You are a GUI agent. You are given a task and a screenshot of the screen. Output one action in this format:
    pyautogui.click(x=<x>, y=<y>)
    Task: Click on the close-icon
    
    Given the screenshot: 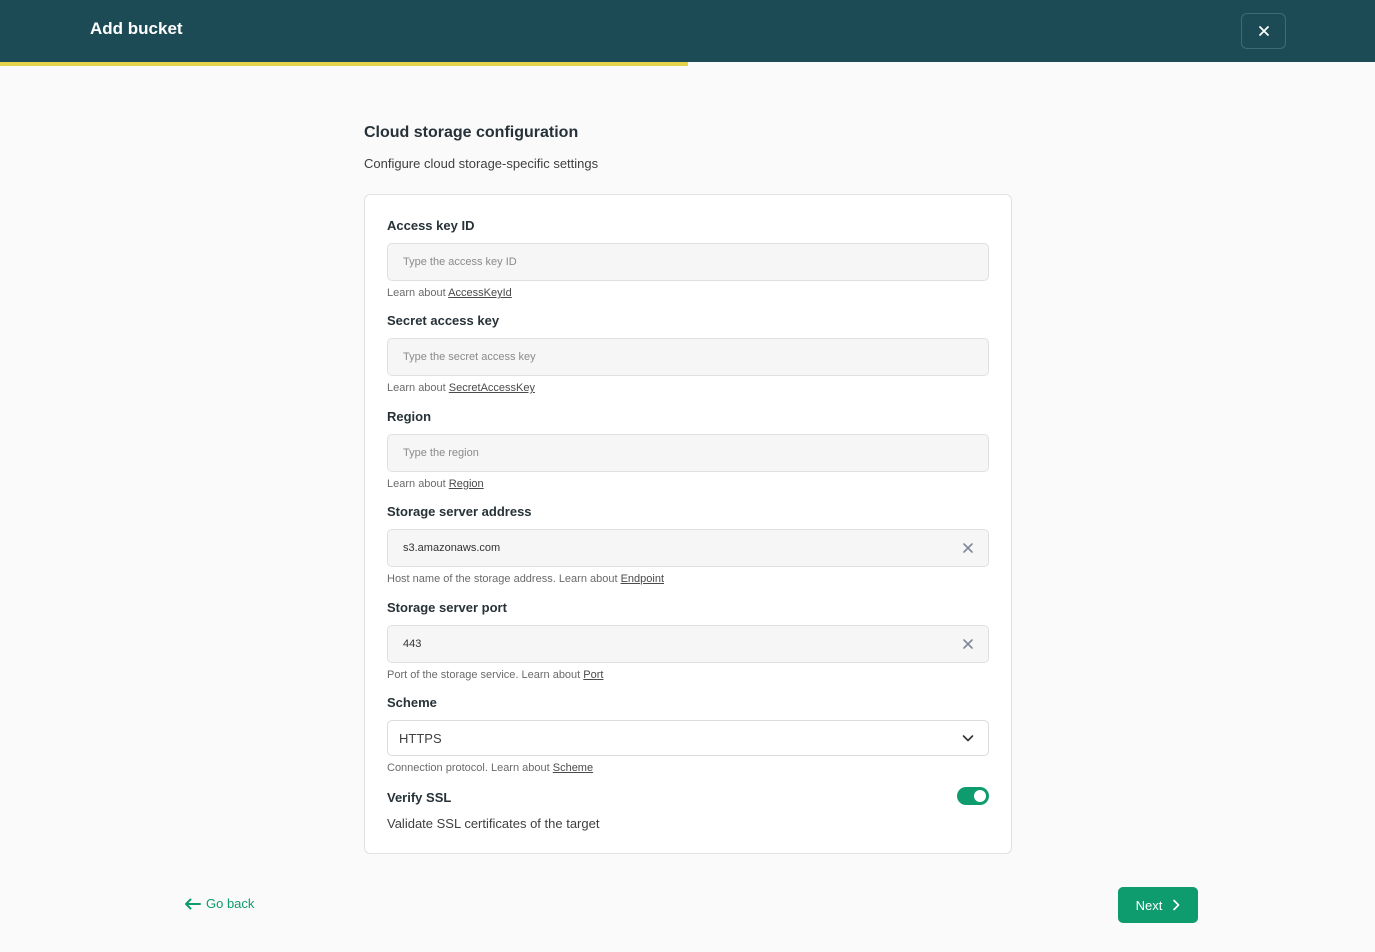 What is the action you would take?
    pyautogui.click(x=1263, y=31)
    